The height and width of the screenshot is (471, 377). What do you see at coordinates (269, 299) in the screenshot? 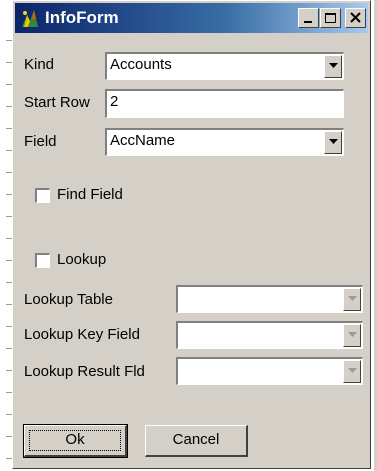
I see `lookup-table-select` at bounding box center [269, 299].